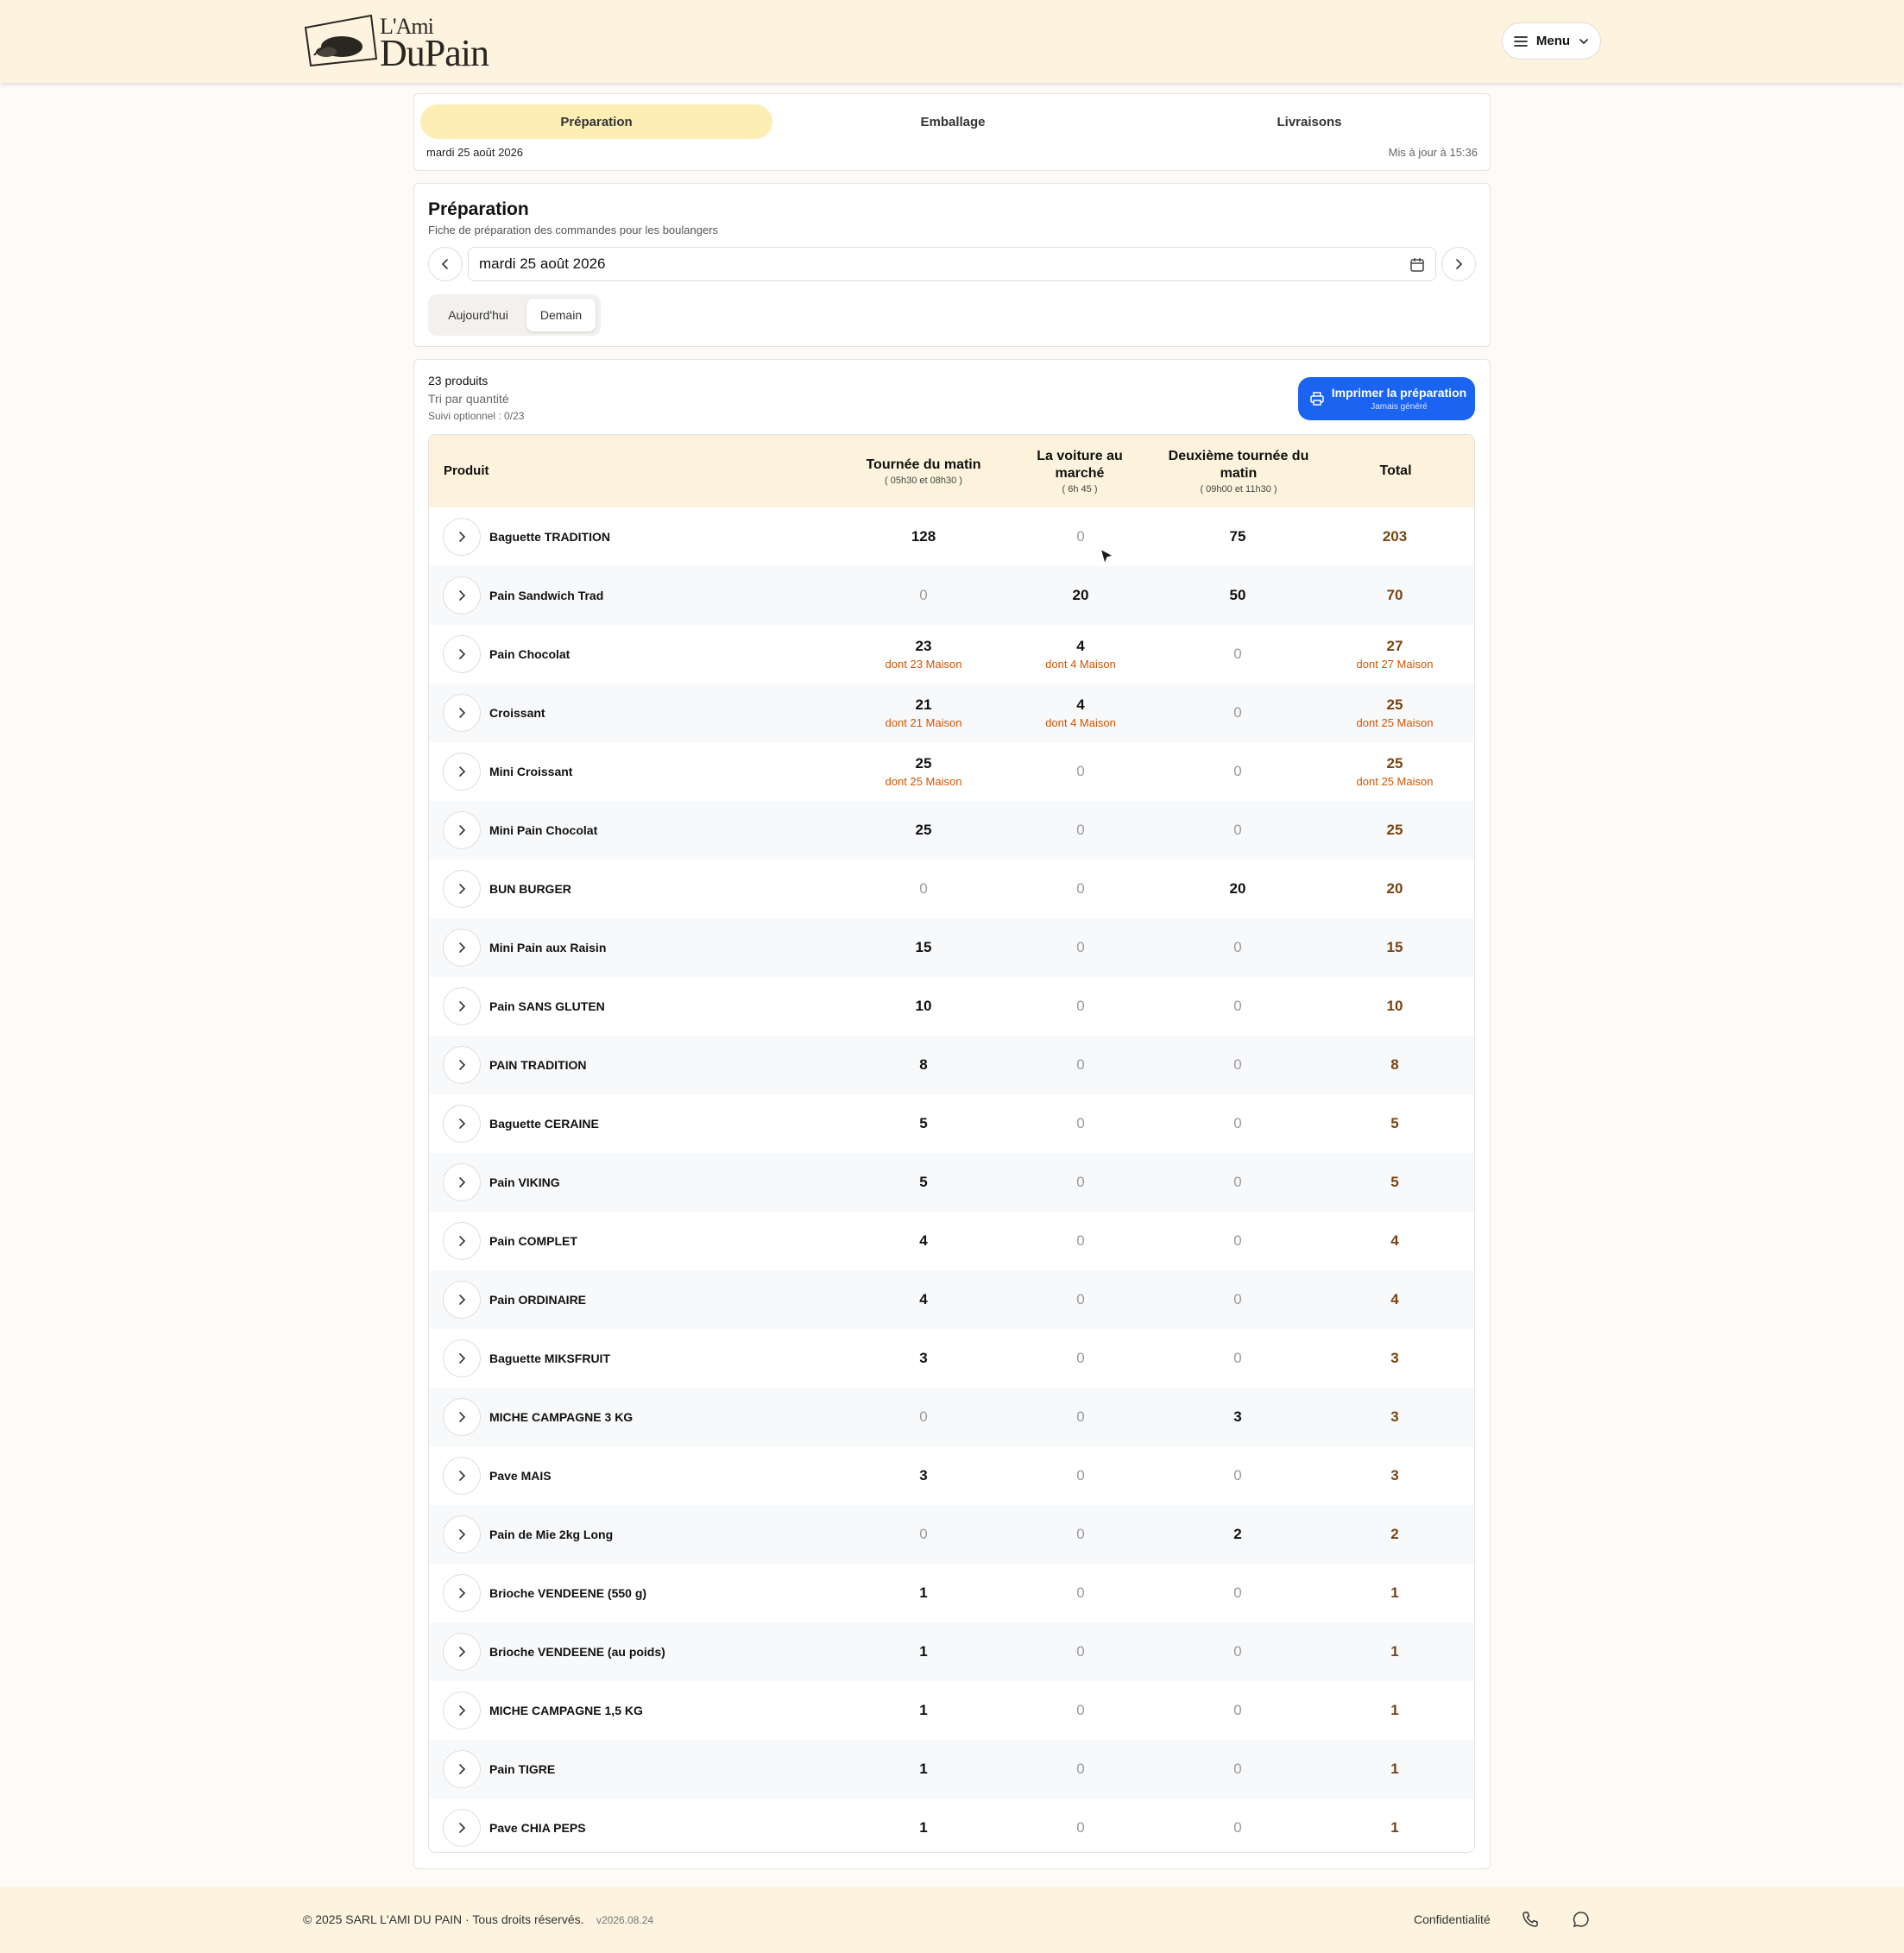  I want to click on phone-icon, so click(1531, 1919).